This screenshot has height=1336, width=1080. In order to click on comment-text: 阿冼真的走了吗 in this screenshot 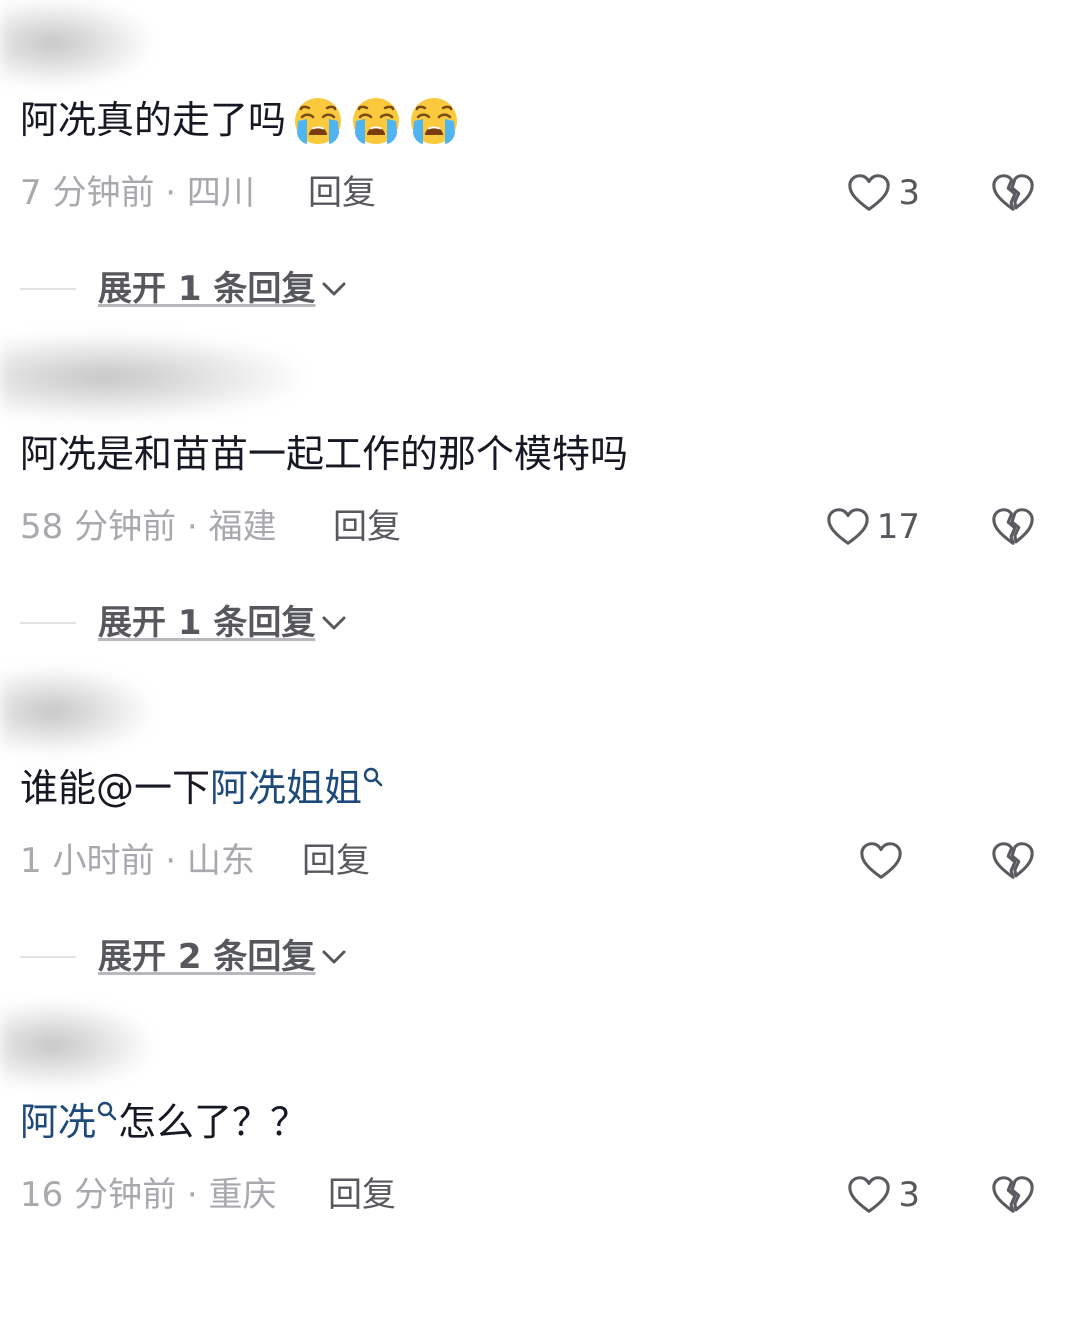, I will do `click(240, 121)`.